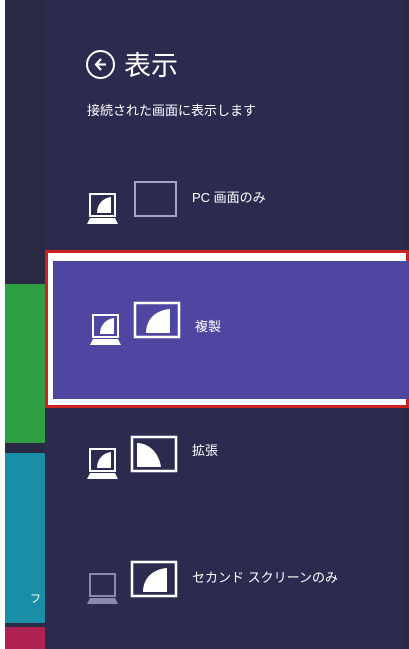 This screenshot has width=409, height=649. I want to click on back-button, so click(100, 64).